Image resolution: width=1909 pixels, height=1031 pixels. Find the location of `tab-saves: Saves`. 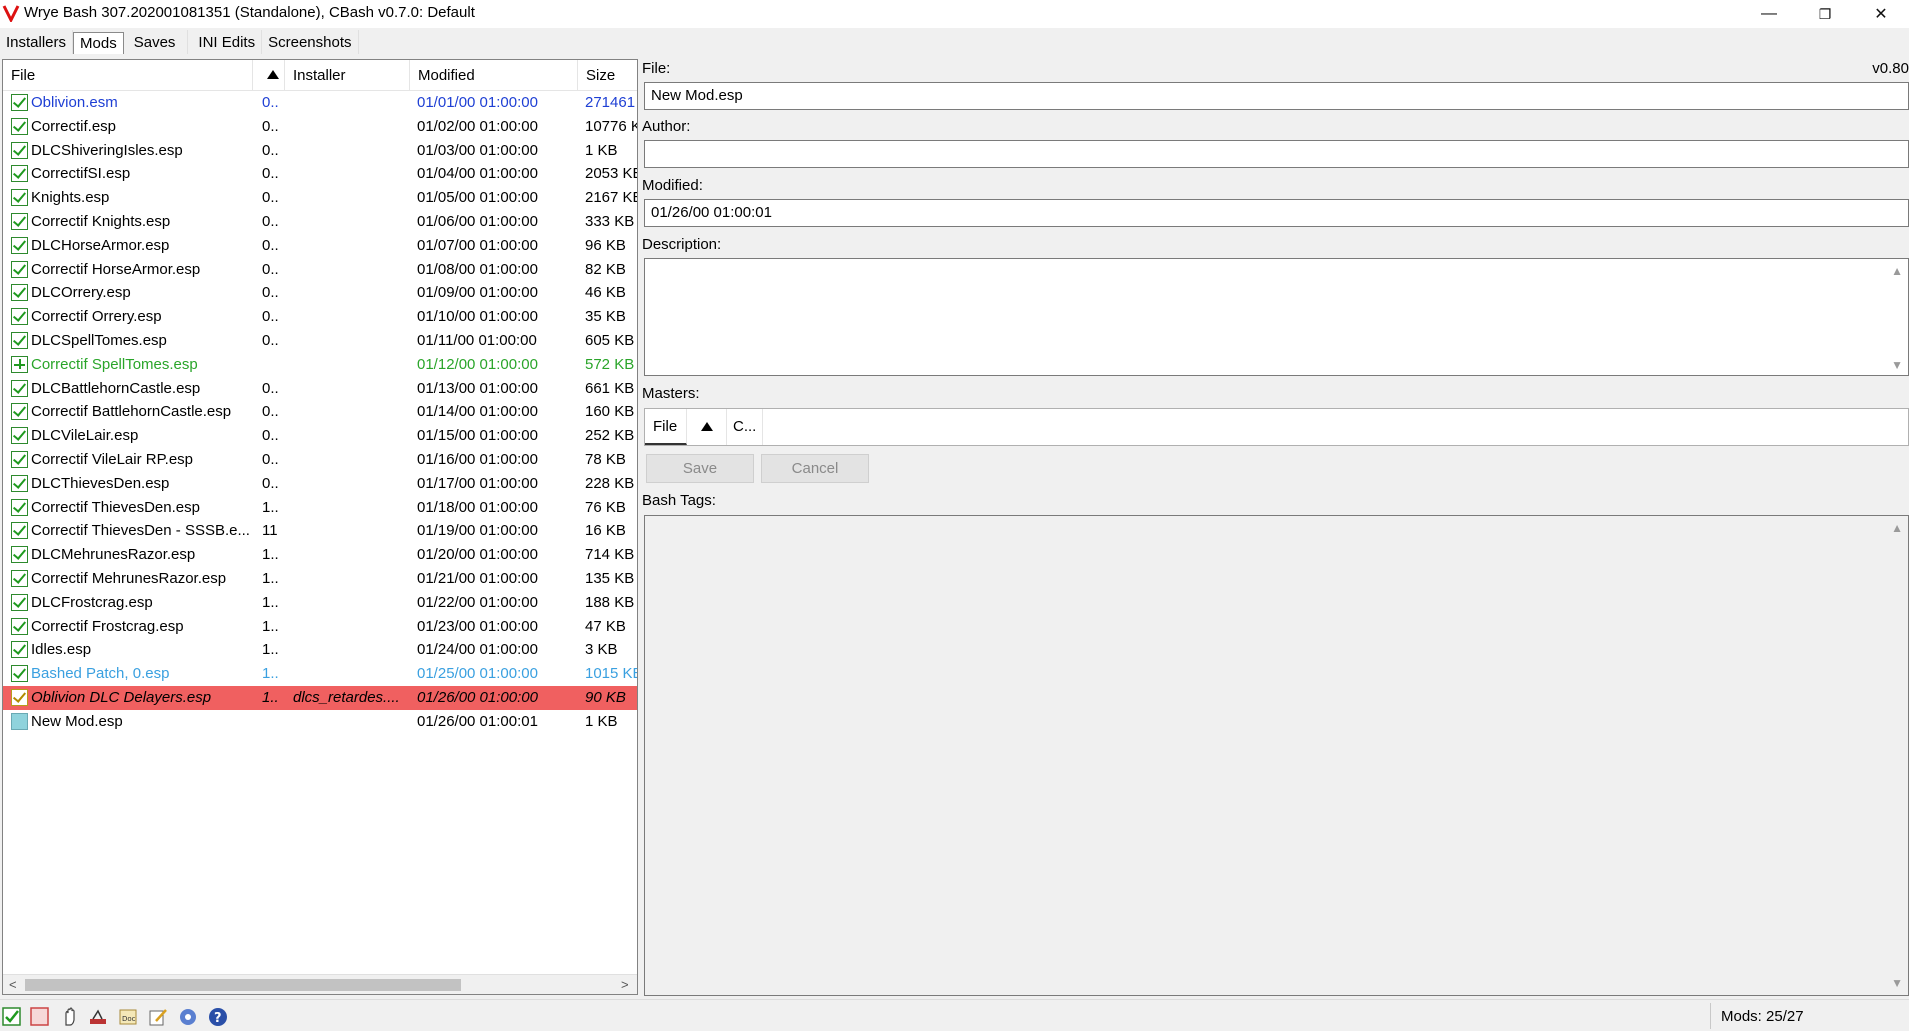

tab-saves: Saves is located at coordinates (156, 42).